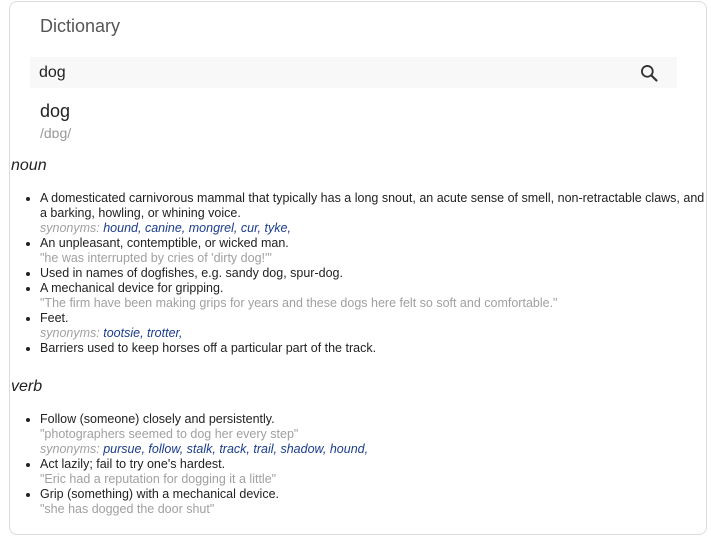  What do you see at coordinates (124, 449) in the screenshot?
I see `synonym-link: pursue,` at bounding box center [124, 449].